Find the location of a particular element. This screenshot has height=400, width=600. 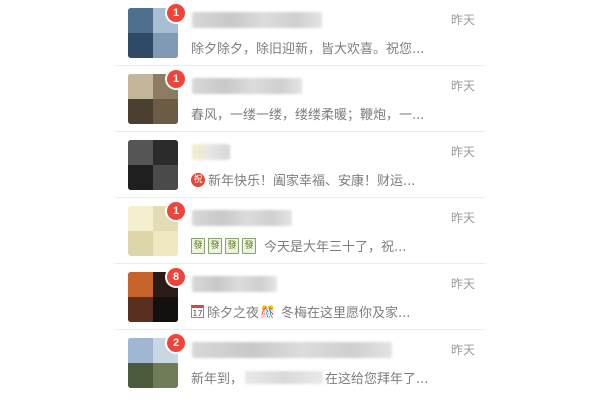

redacted-text is located at coordinates (284, 377).